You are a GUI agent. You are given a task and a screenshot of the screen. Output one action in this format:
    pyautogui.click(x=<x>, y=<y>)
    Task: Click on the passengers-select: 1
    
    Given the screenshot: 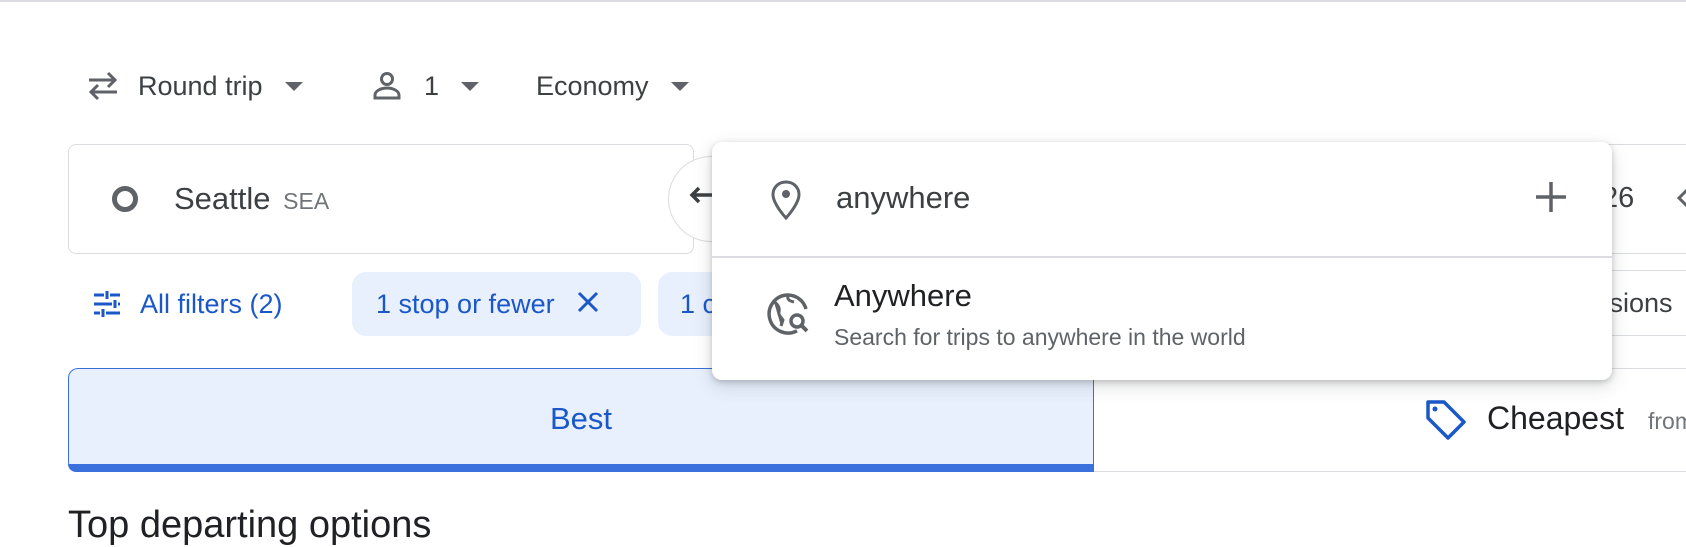 What is the action you would take?
    pyautogui.click(x=426, y=86)
    